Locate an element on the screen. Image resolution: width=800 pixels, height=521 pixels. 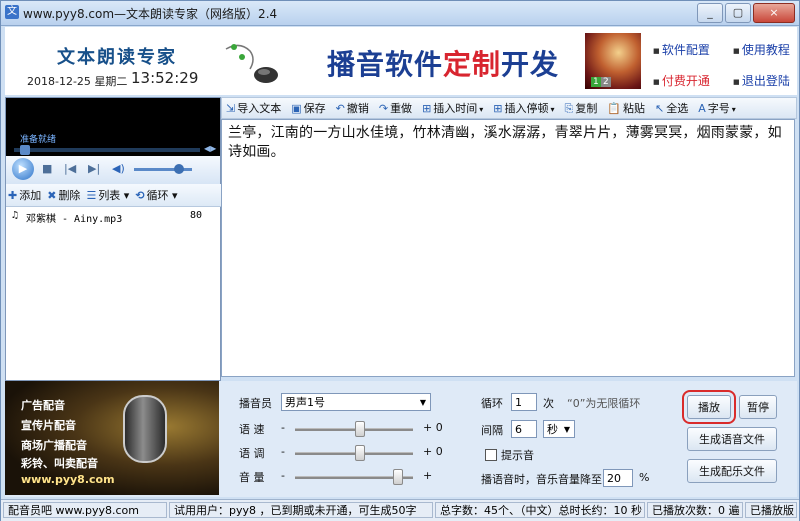
player-controls: ▶ ■ |◀ ▶| ◀) is located at coordinates (113, 170).